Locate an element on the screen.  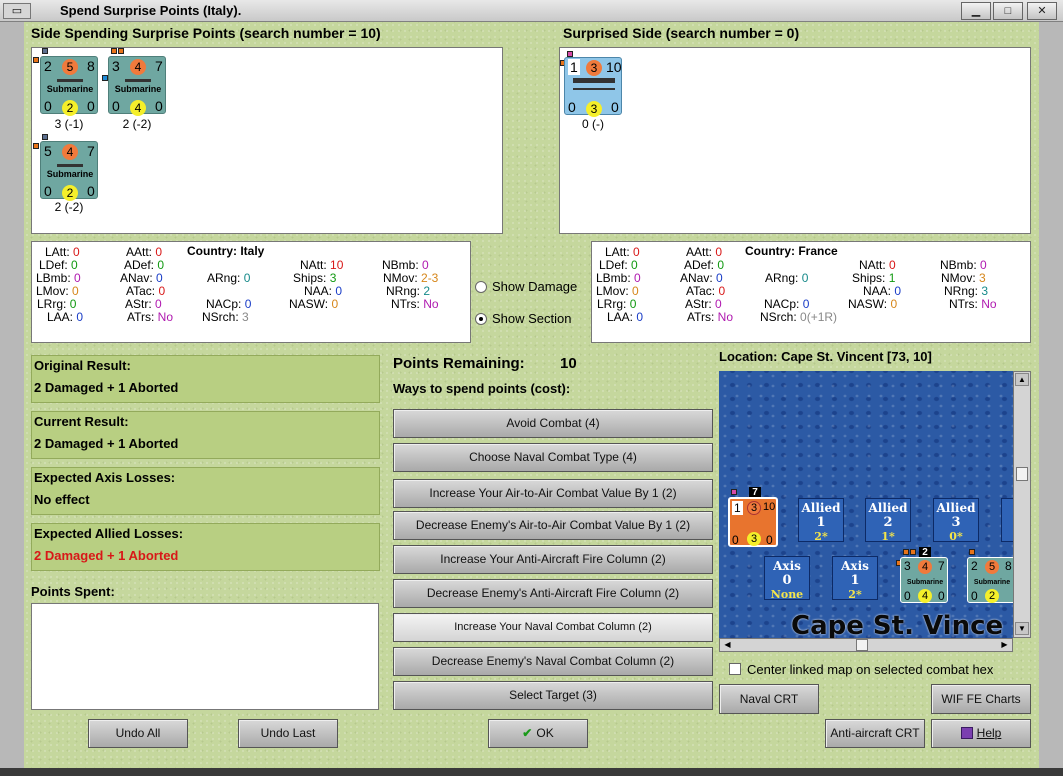
submarine-counter: 5 4 7 Submarine 0 2 0 is located at coordinates (69, 171).